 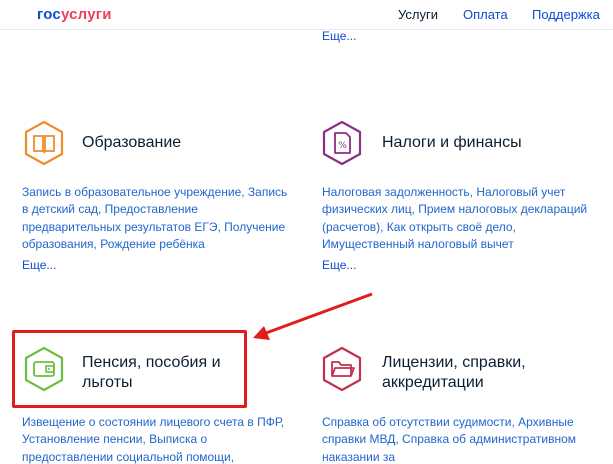 What do you see at coordinates (313, 316) in the screenshot?
I see `annotation-arrow` at bounding box center [313, 316].